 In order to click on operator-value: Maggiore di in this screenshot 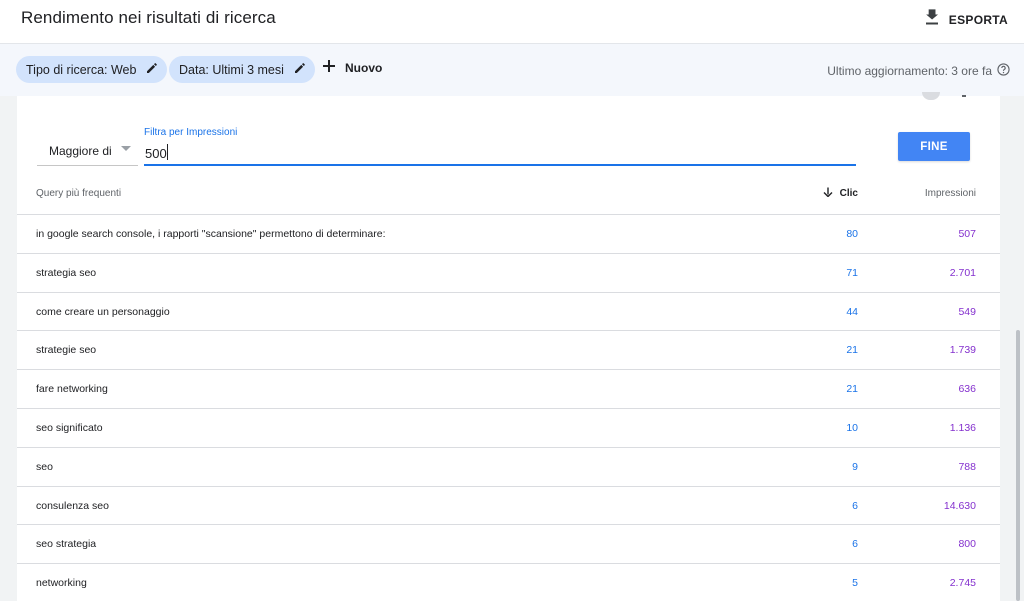, I will do `click(80, 151)`.